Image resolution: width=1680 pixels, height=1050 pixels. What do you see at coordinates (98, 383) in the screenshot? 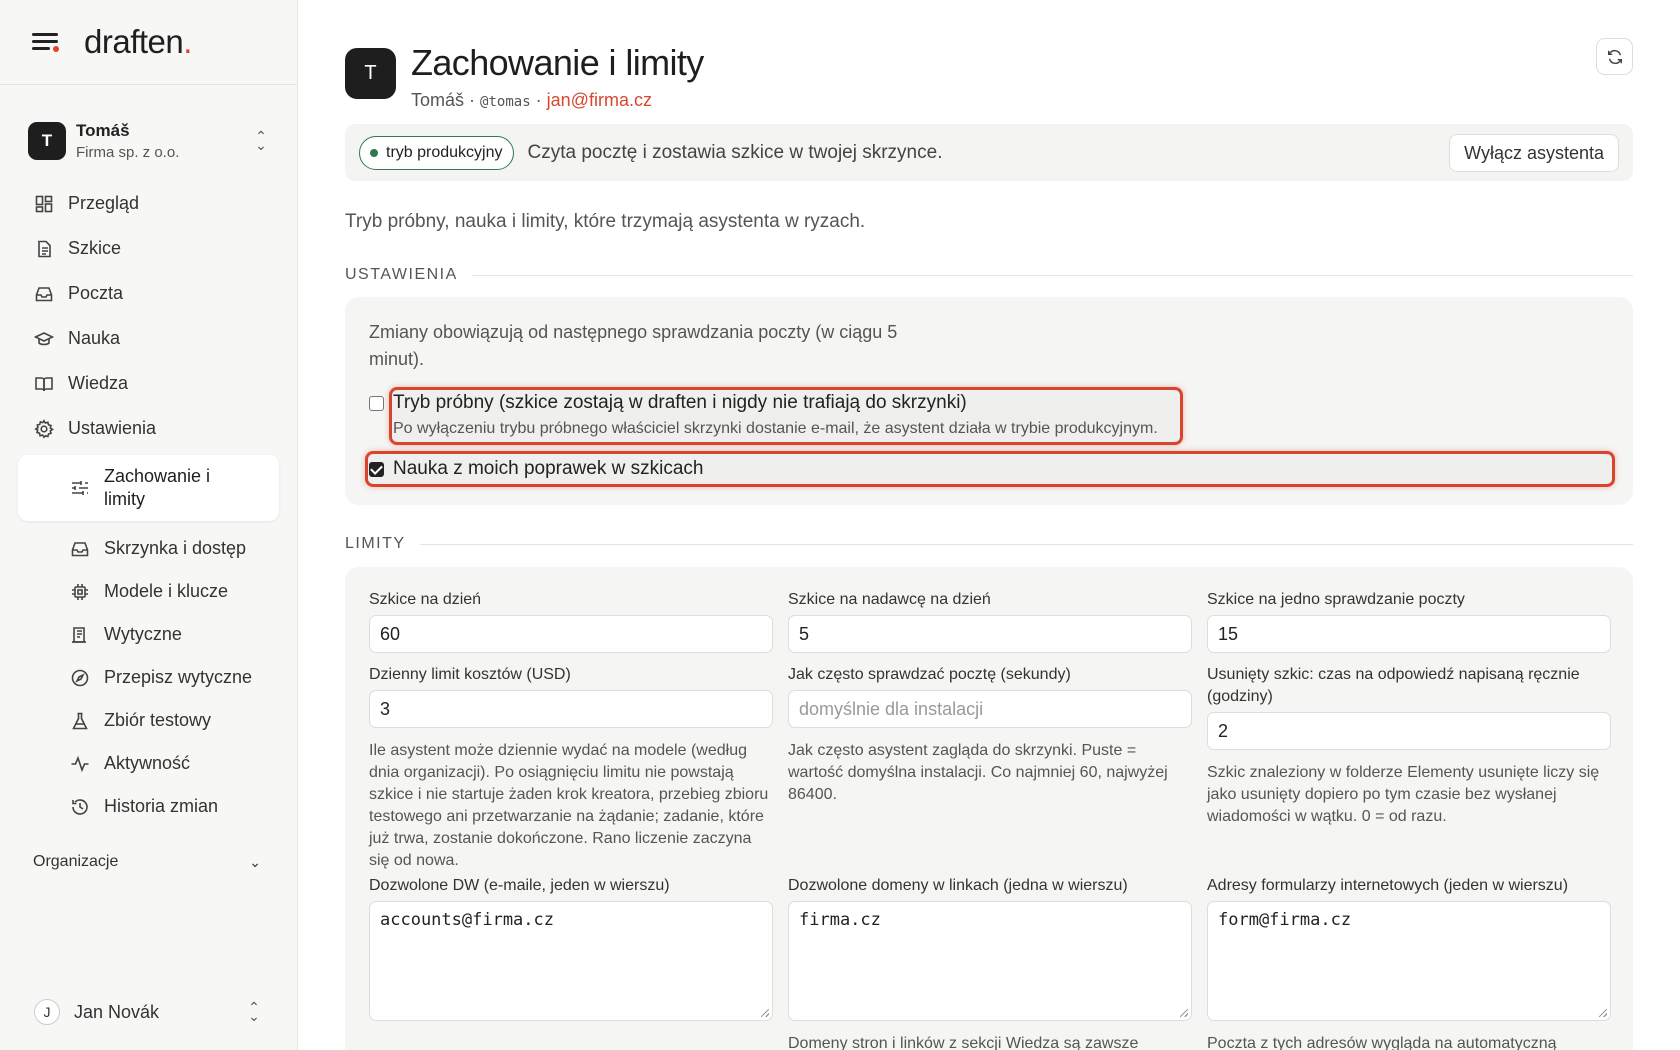
I see `nav-label: Wiedza` at bounding box center [98, 383].